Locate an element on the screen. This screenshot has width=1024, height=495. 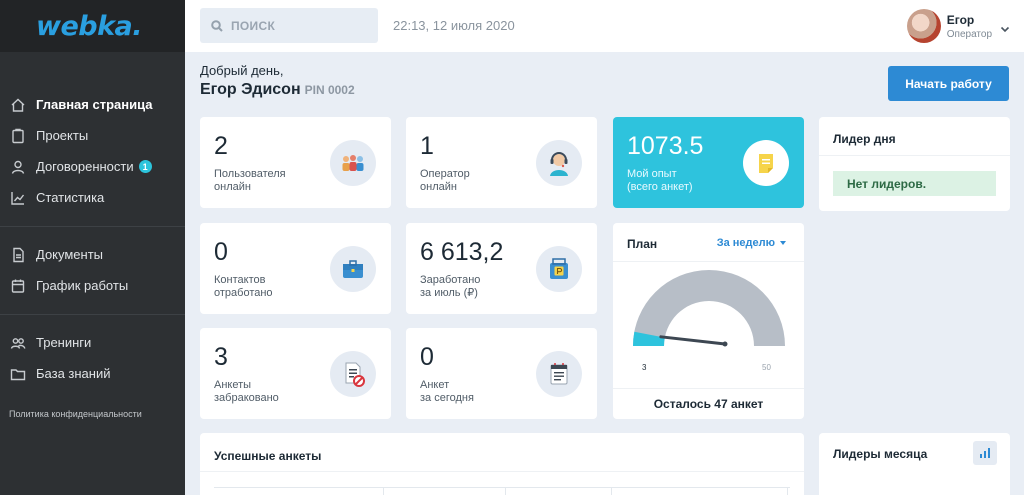
sidebar-item-schedule: График работы is located at coordinates (92, 285).